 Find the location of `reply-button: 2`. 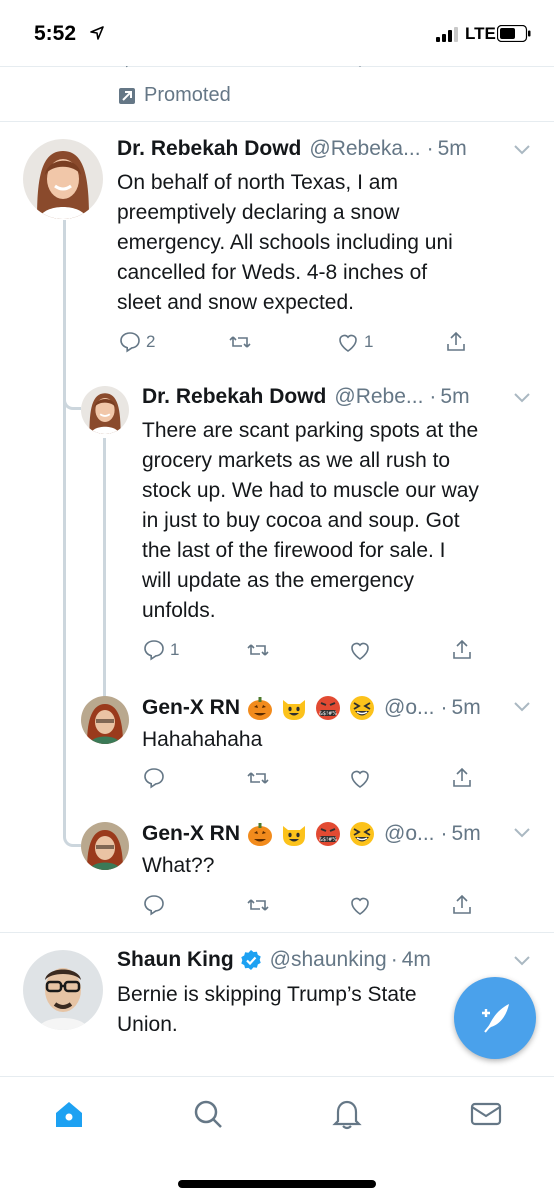

reply-button: 2 is located at coordinates (136, 342).